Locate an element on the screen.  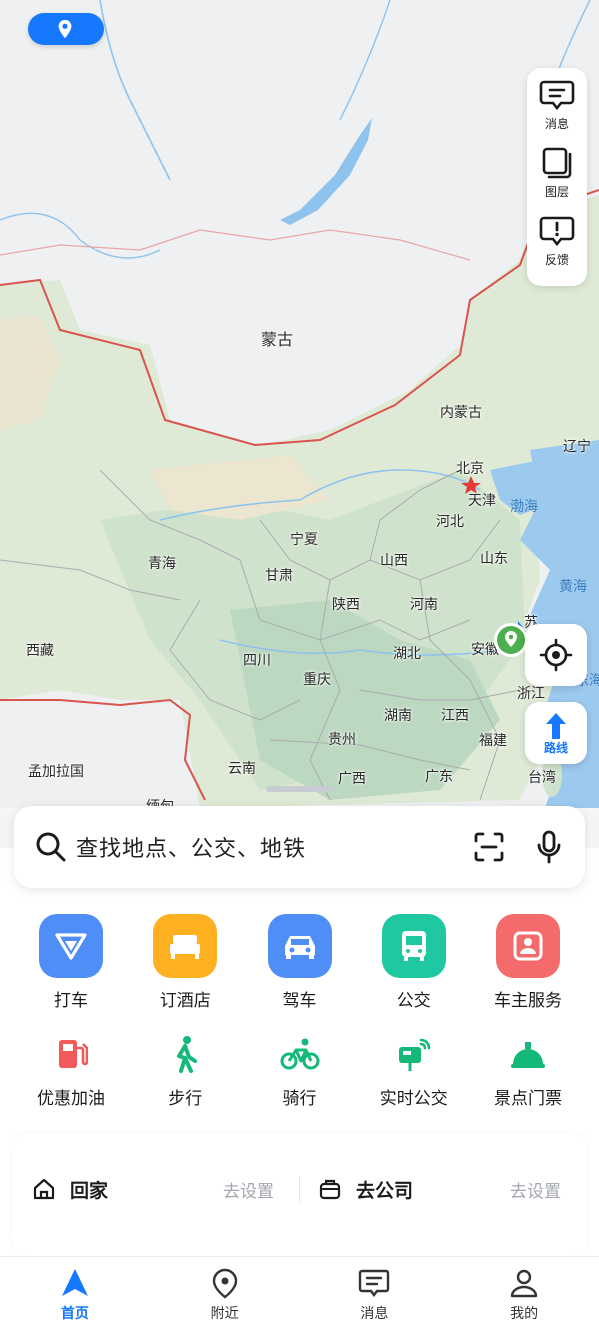
map-label-beijing: 北京 is located at coordinates (470, 469).